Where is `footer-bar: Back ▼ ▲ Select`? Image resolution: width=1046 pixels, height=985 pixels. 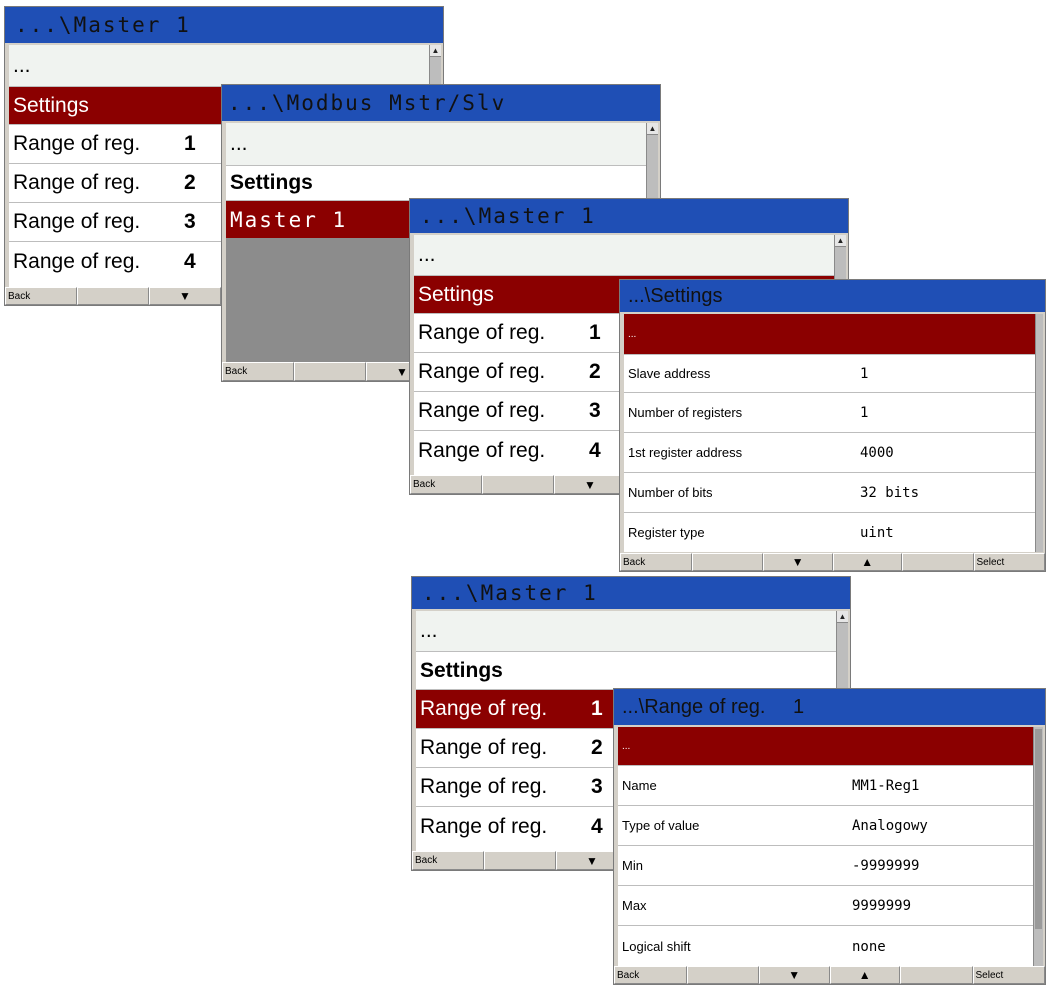
footer-bar: Back ▼ ▲ Select is located at coordinates (832, 562).